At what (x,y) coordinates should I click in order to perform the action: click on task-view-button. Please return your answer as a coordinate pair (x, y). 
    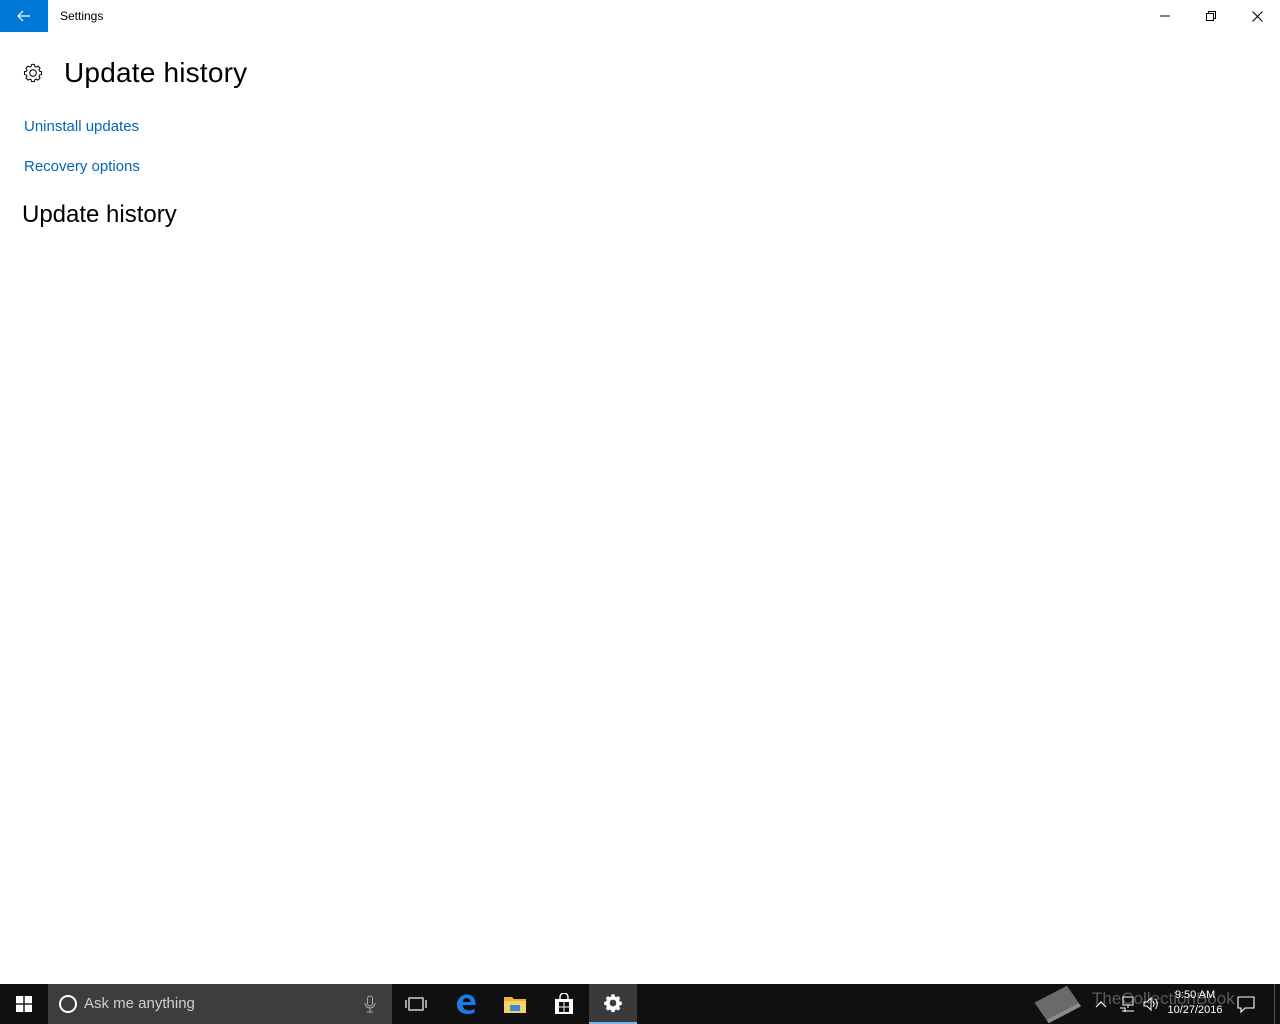
    Looking at the image, I should click on (416, 1004).